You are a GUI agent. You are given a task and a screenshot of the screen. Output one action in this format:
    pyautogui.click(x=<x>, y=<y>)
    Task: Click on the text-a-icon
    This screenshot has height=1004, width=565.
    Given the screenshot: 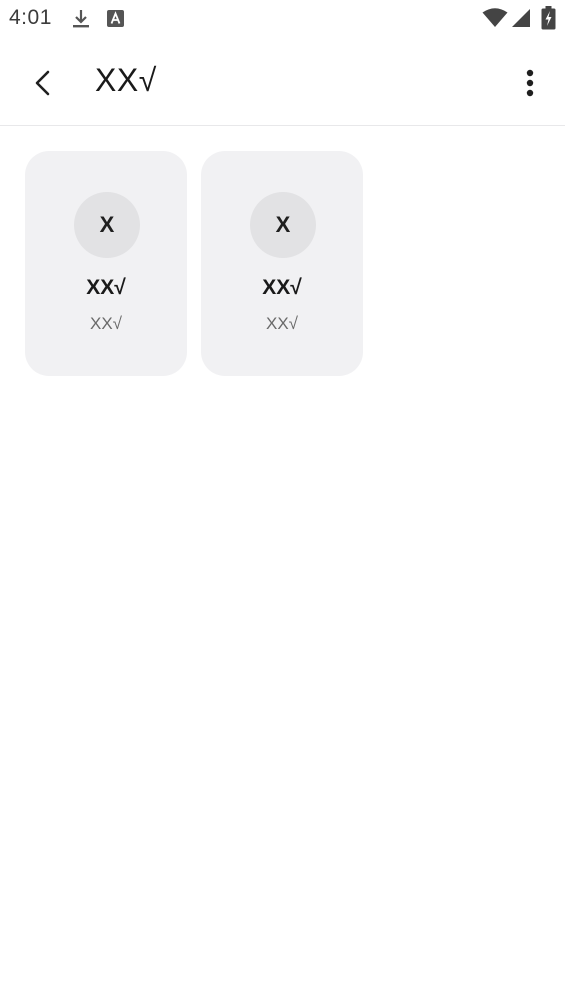 What is the action you would take?
    pyautogui.click(x=115, y=18)
    